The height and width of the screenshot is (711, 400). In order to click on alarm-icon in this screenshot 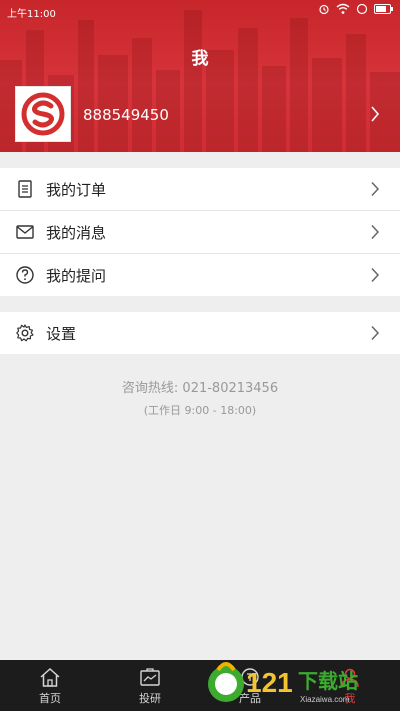, I will do `click(324, 9)`.